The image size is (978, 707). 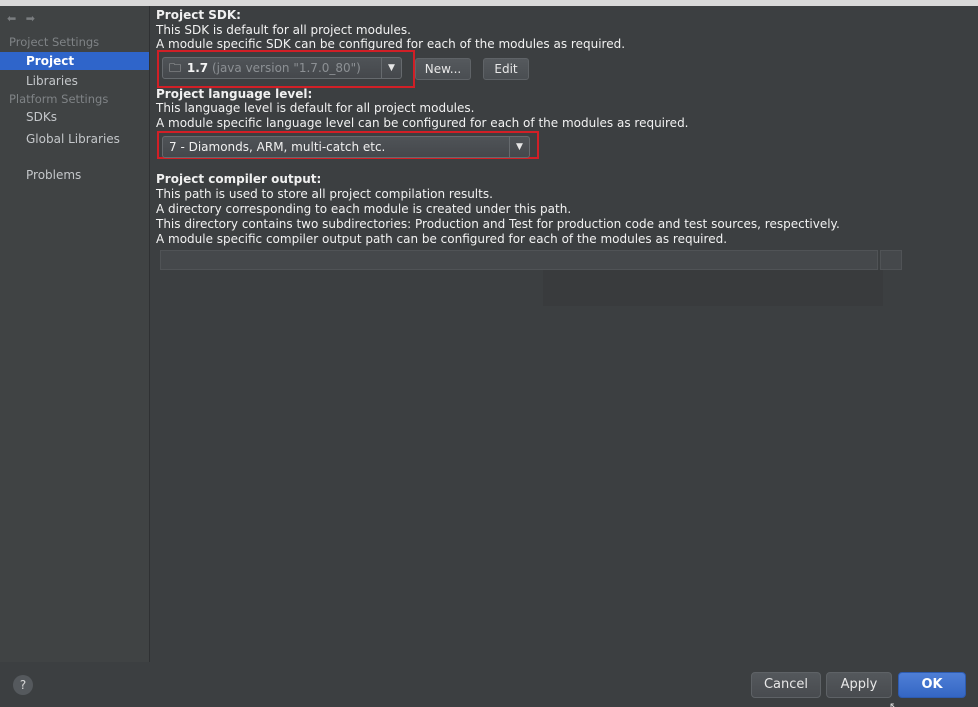 I want to click on help-icon: ?, so click(x=23, y=685).